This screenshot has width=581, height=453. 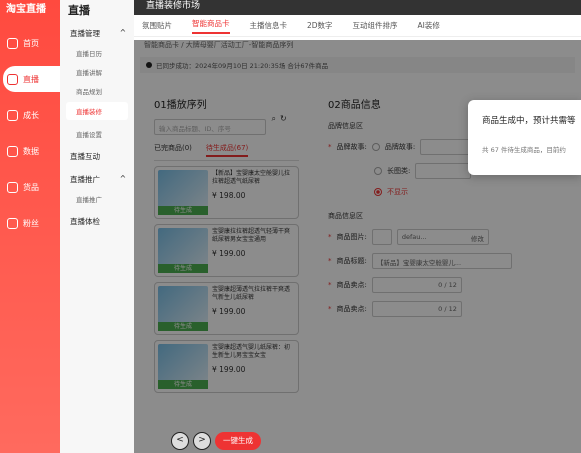 What do you see at coordinates (375, 25) in the screenshot?
I see `tab-sort: 互动组件排序` at bounding box center [375, 25].